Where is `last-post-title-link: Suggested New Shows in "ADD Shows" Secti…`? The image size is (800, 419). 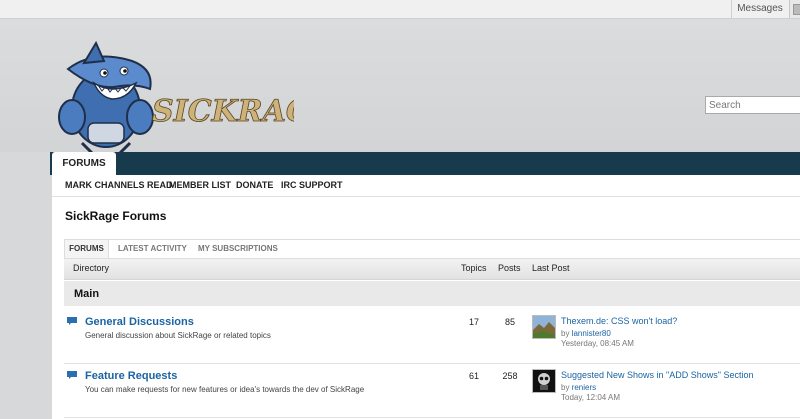 last-post-title-link: Suggested New Shows in "ADD Shows" Secti… is located at coordinates (657, 375).